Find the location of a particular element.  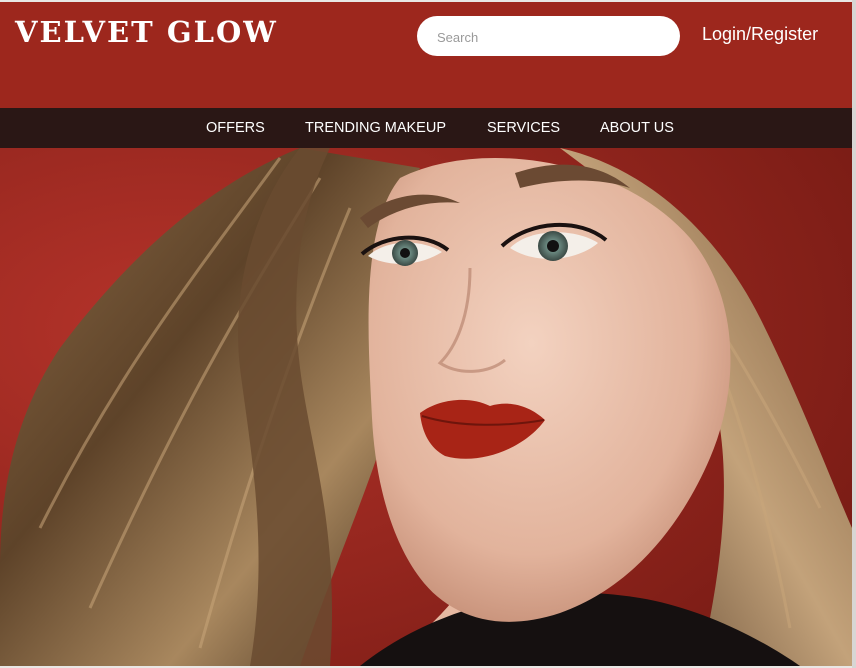

search-bar is located at coordinates (548, 36).